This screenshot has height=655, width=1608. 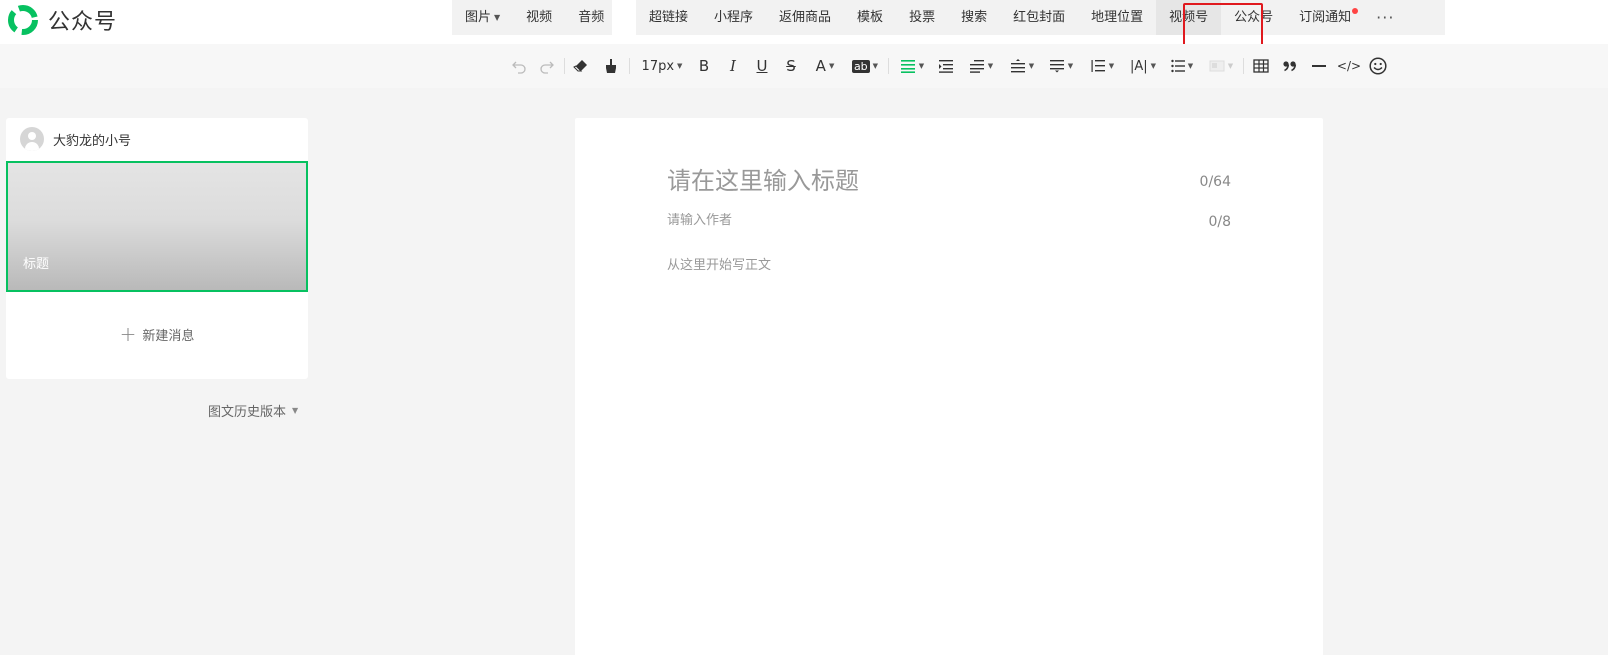 I want to click on code-label: </>, so click(x=1349, y=66).